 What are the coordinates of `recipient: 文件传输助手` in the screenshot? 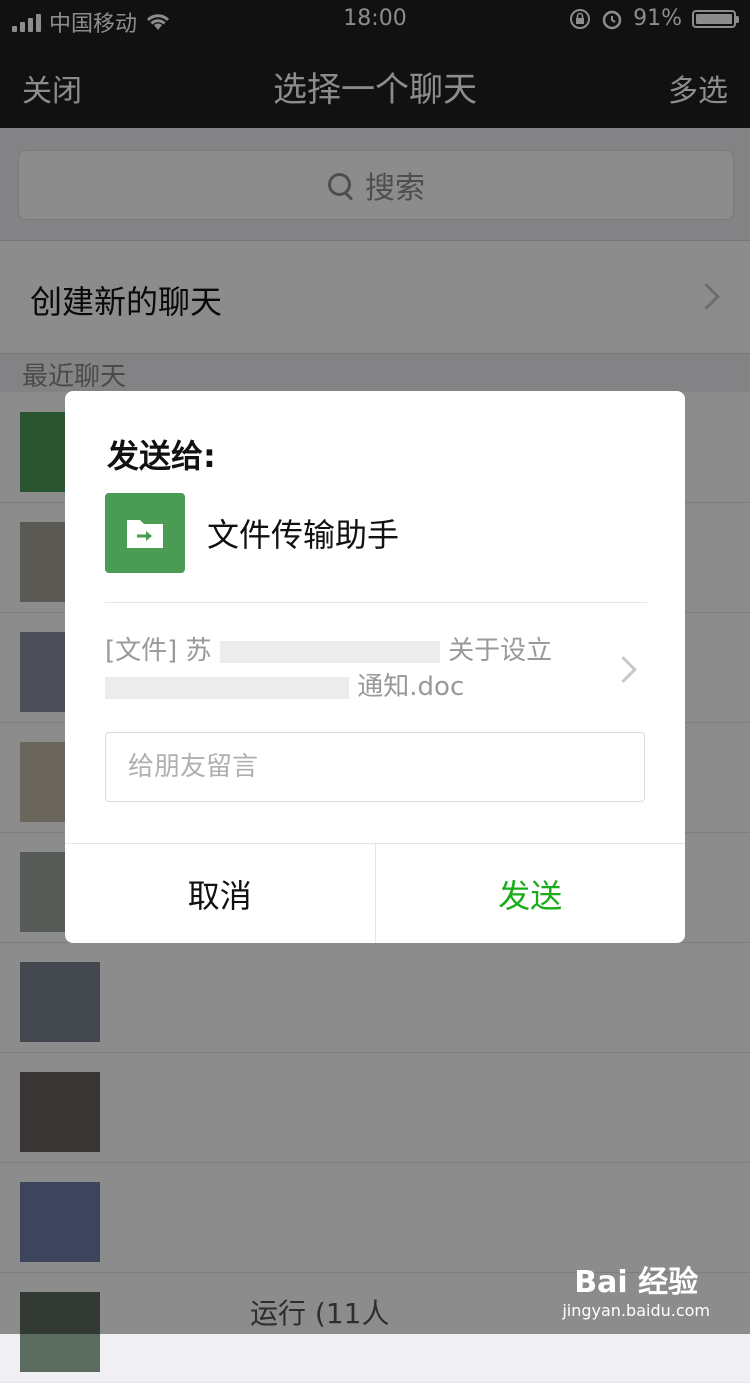 It's located at (252, 533).